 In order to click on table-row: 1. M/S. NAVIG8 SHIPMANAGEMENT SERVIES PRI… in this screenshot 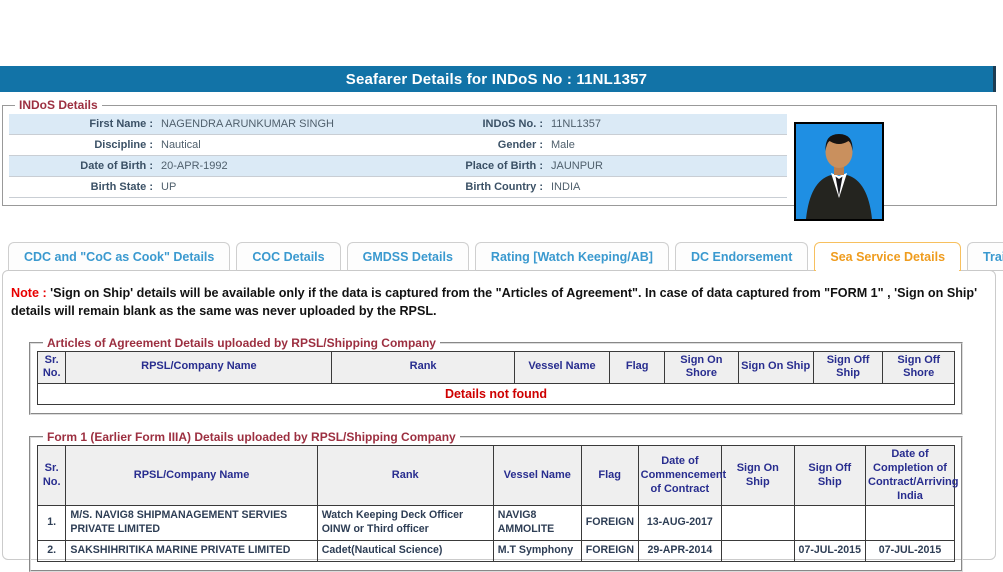, I will do `click(495, 523)`.